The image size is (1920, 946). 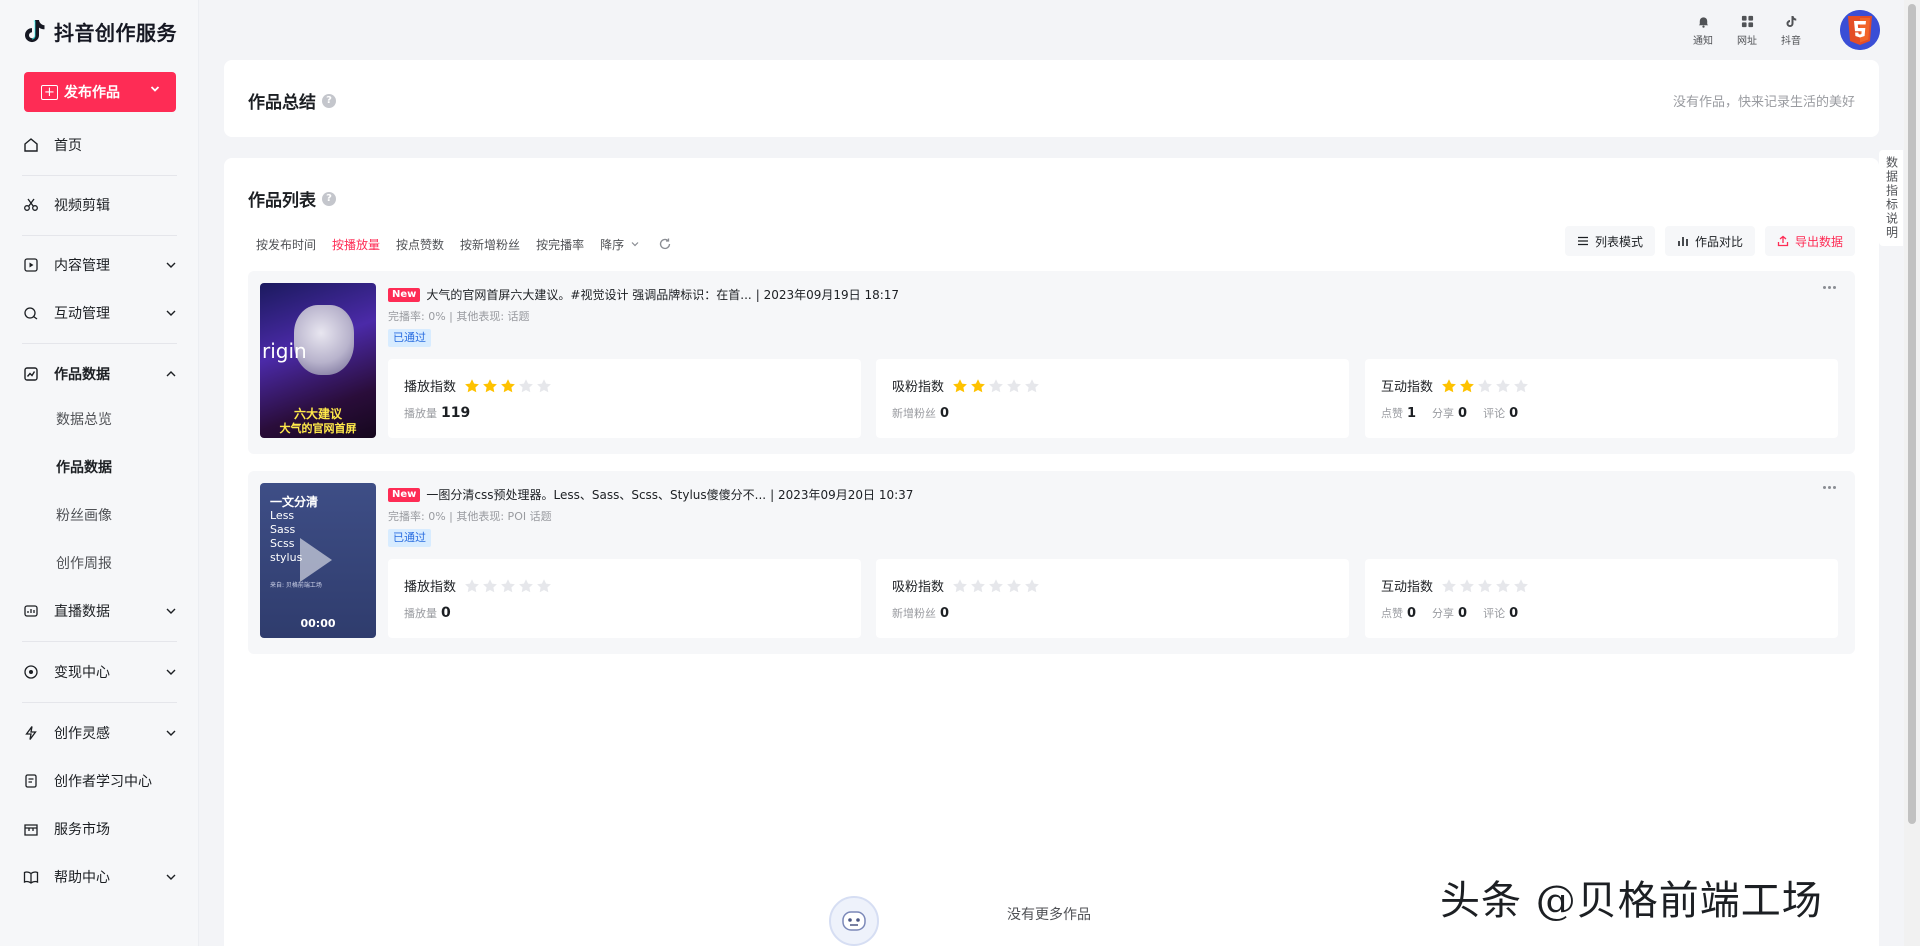 I want to click on sort-by-completion: 按完播率, so click(x=560, y=244).